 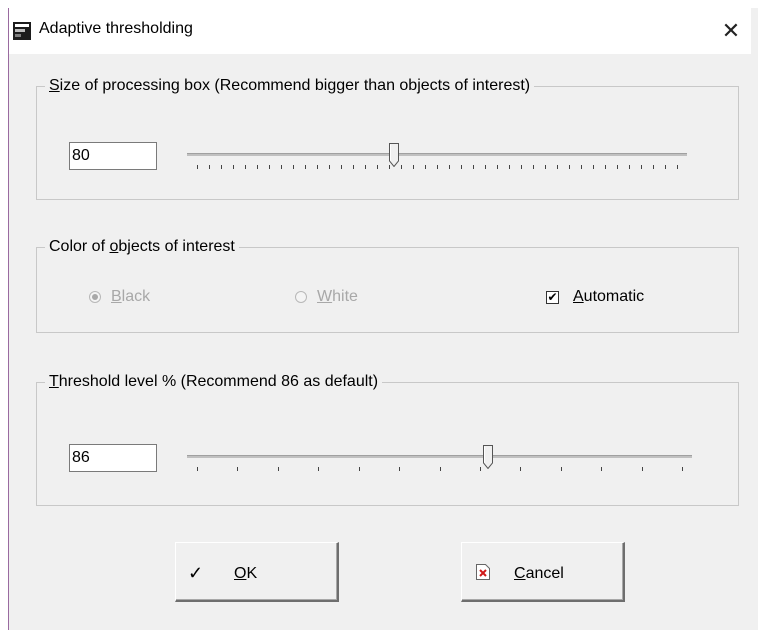 What do you see at coordinates (22, 31) in the screenshot?
I see `app-icon` at bounding box center [22, 31].